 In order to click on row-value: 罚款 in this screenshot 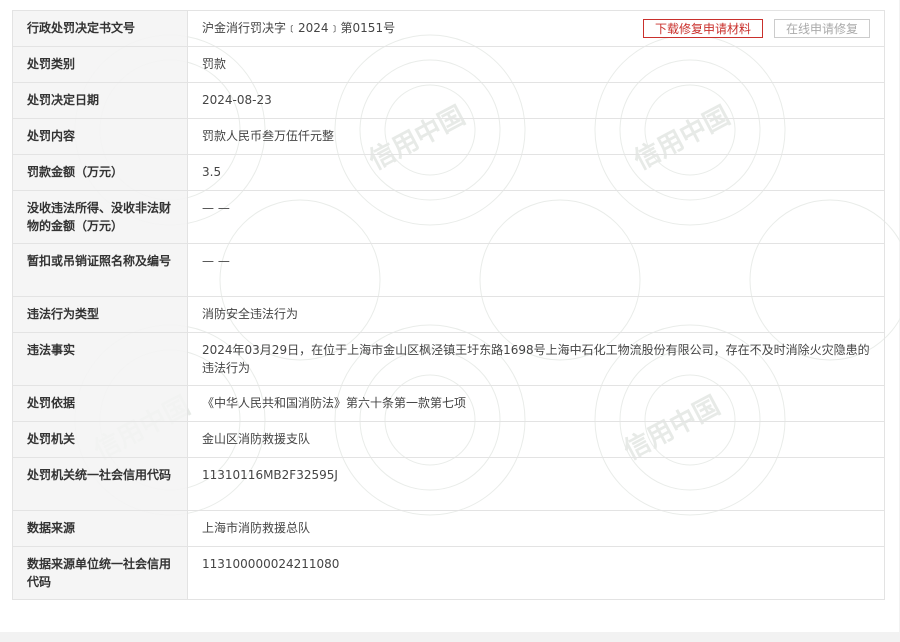, I will do `click(536, 64)`.